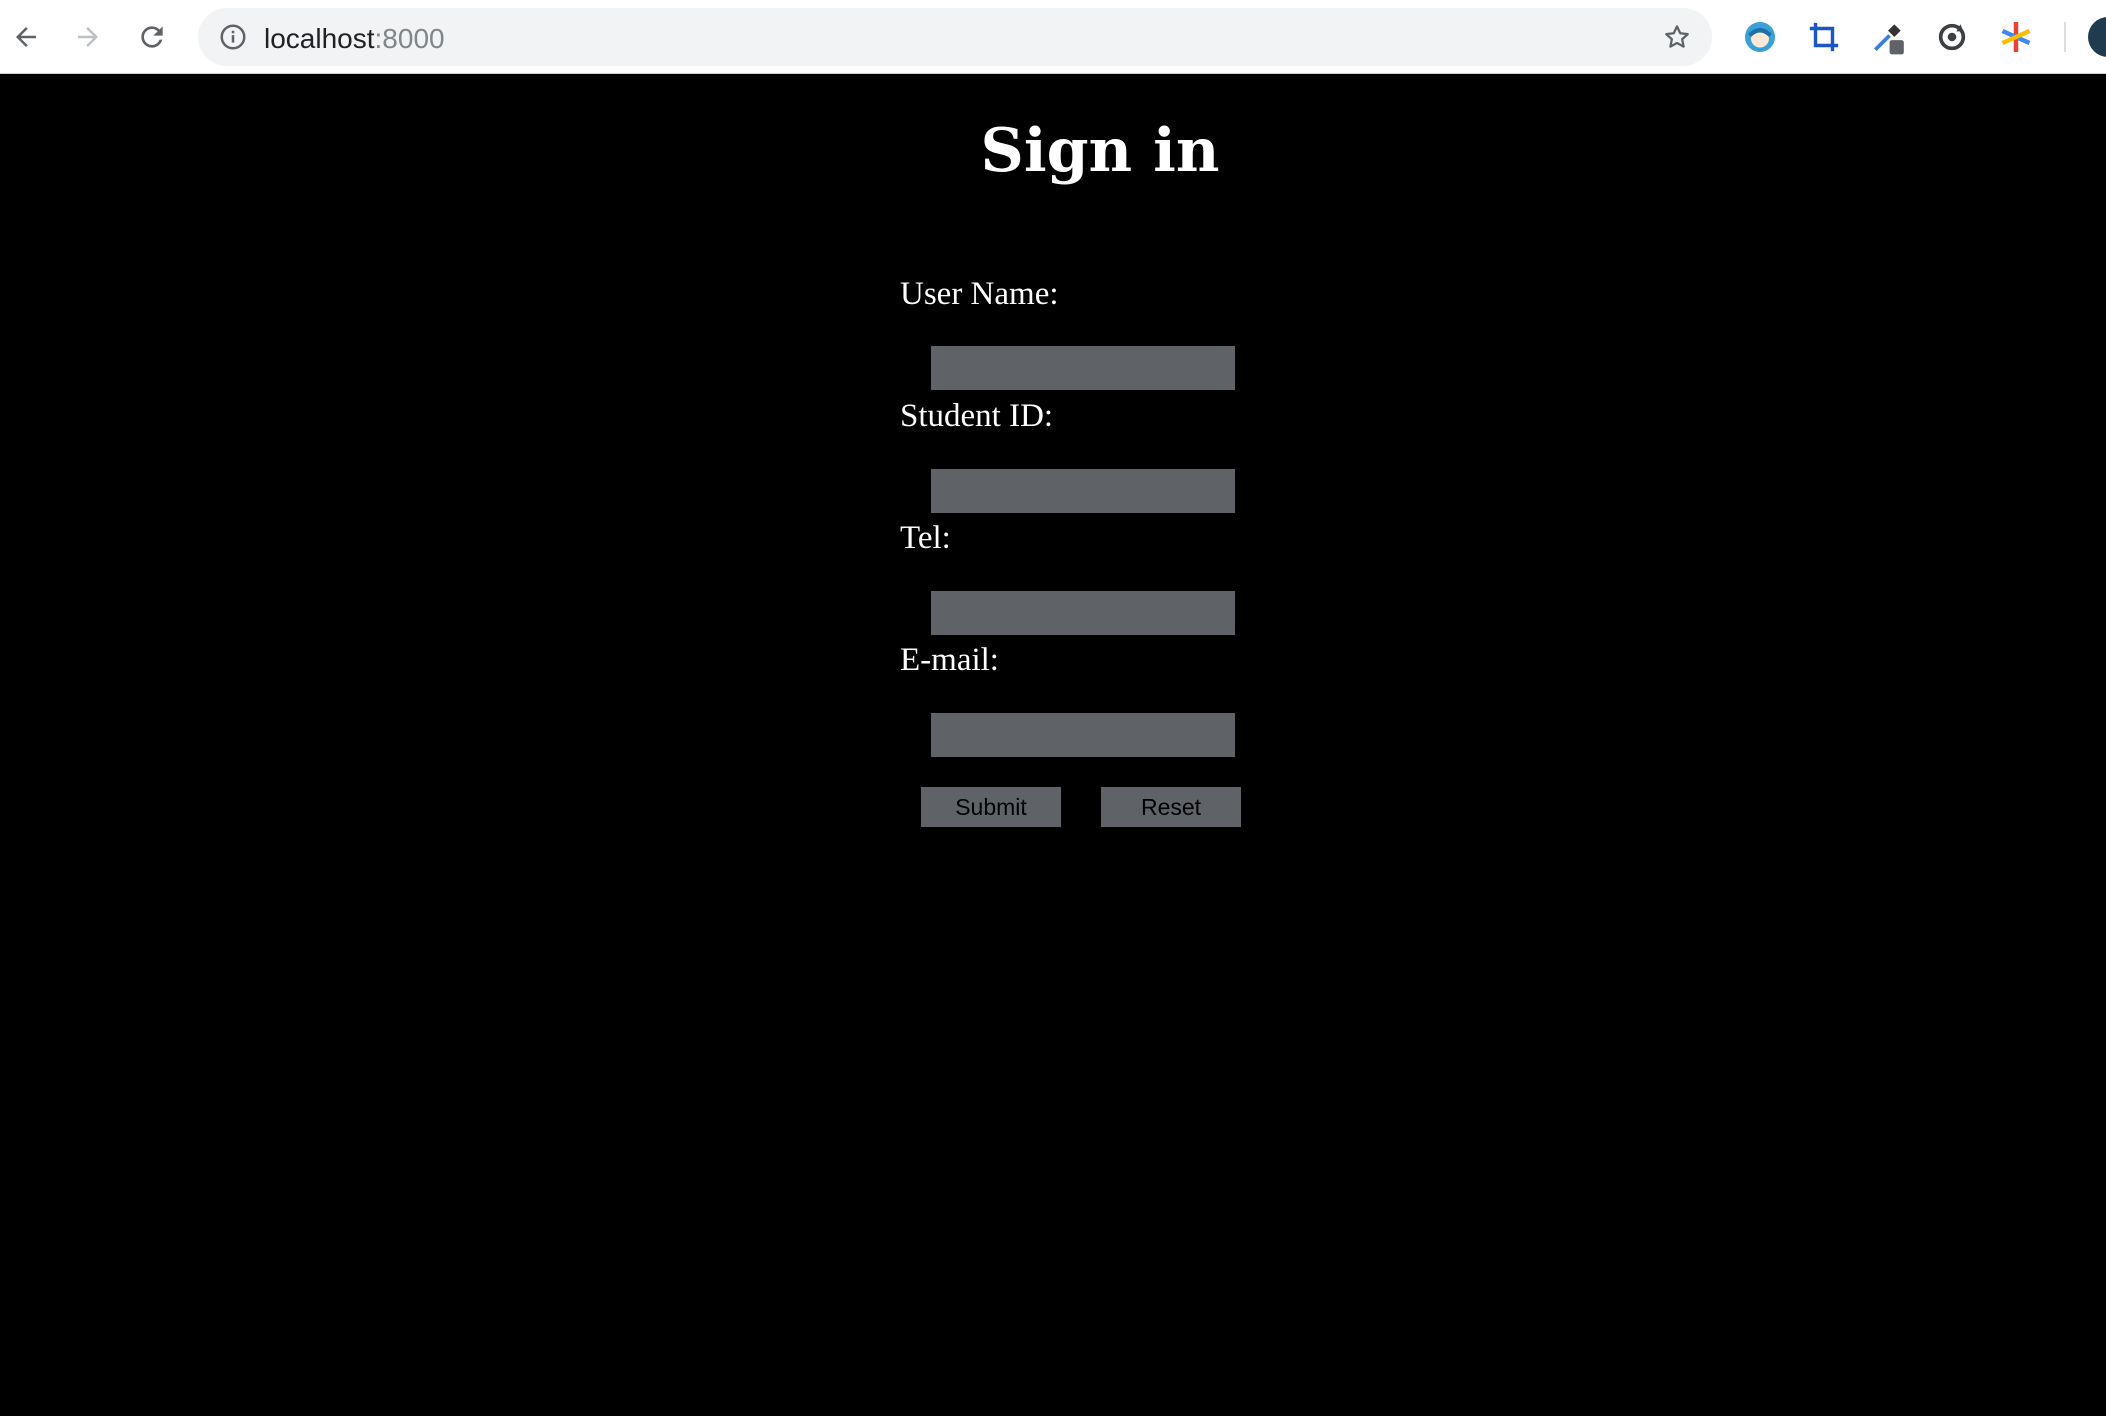  I want to click on url-port: :8000, so click(409, 38).